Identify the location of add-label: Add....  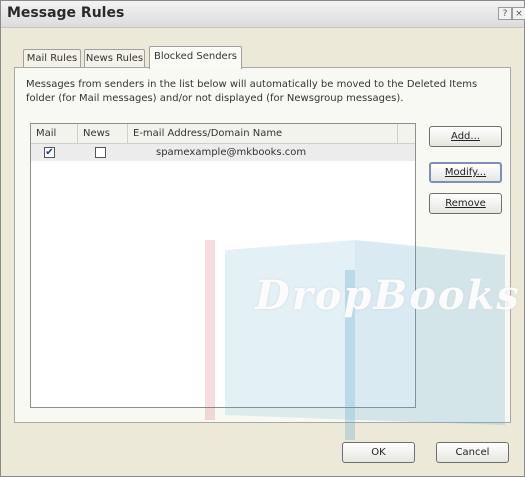
(465, 136).